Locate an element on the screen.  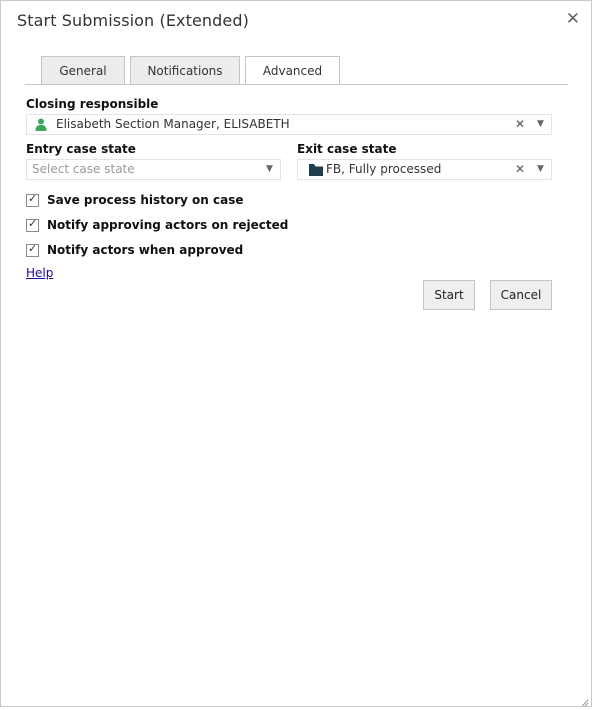
resize-grip-icon is located at coordinates (585, 701).